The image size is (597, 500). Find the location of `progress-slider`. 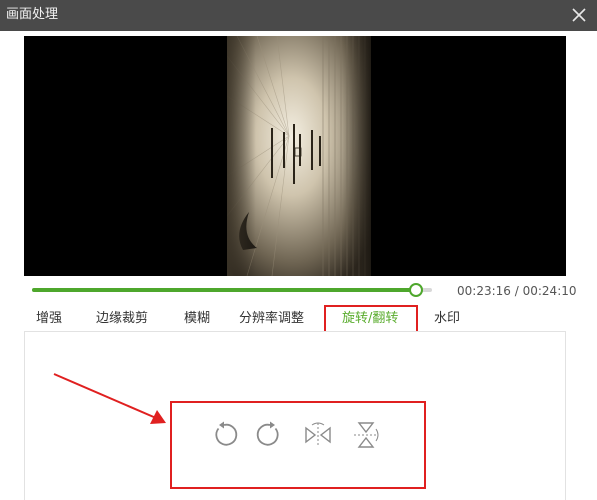

progress-slider is located at coordinates (232, 290).